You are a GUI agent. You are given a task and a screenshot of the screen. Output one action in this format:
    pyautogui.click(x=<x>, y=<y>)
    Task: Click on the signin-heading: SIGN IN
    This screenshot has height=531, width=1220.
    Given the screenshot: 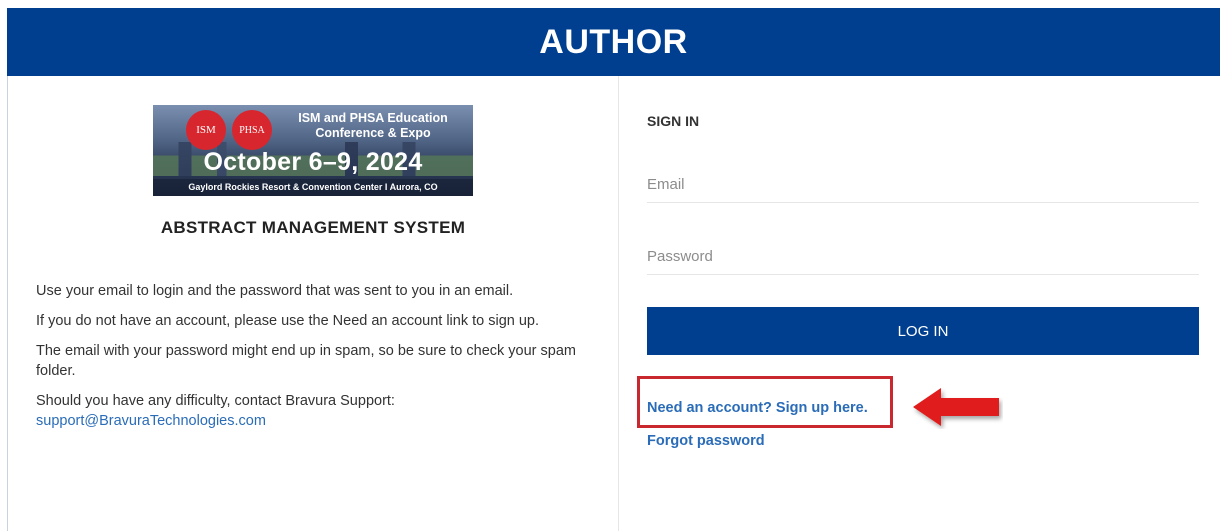 What is the action you would take?
    pyautogui.click(x=673, y=121)
    